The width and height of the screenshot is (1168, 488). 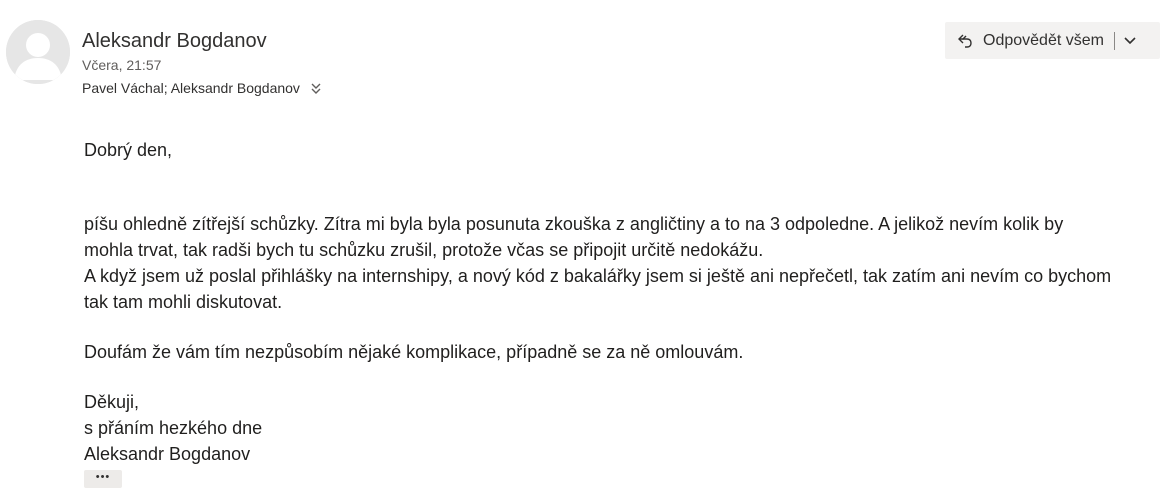 What do you see at coordinates (316, 89) in the screenshot?
I see `double-chevron-down-icon` at bounding box center [316, 89].